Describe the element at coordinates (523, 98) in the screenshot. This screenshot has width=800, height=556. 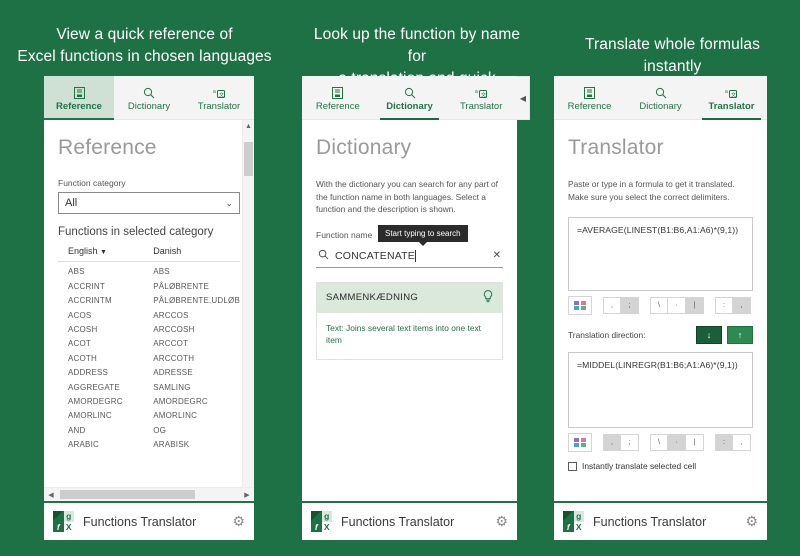
I see `collapse-panel-icon: ◀` at that location.